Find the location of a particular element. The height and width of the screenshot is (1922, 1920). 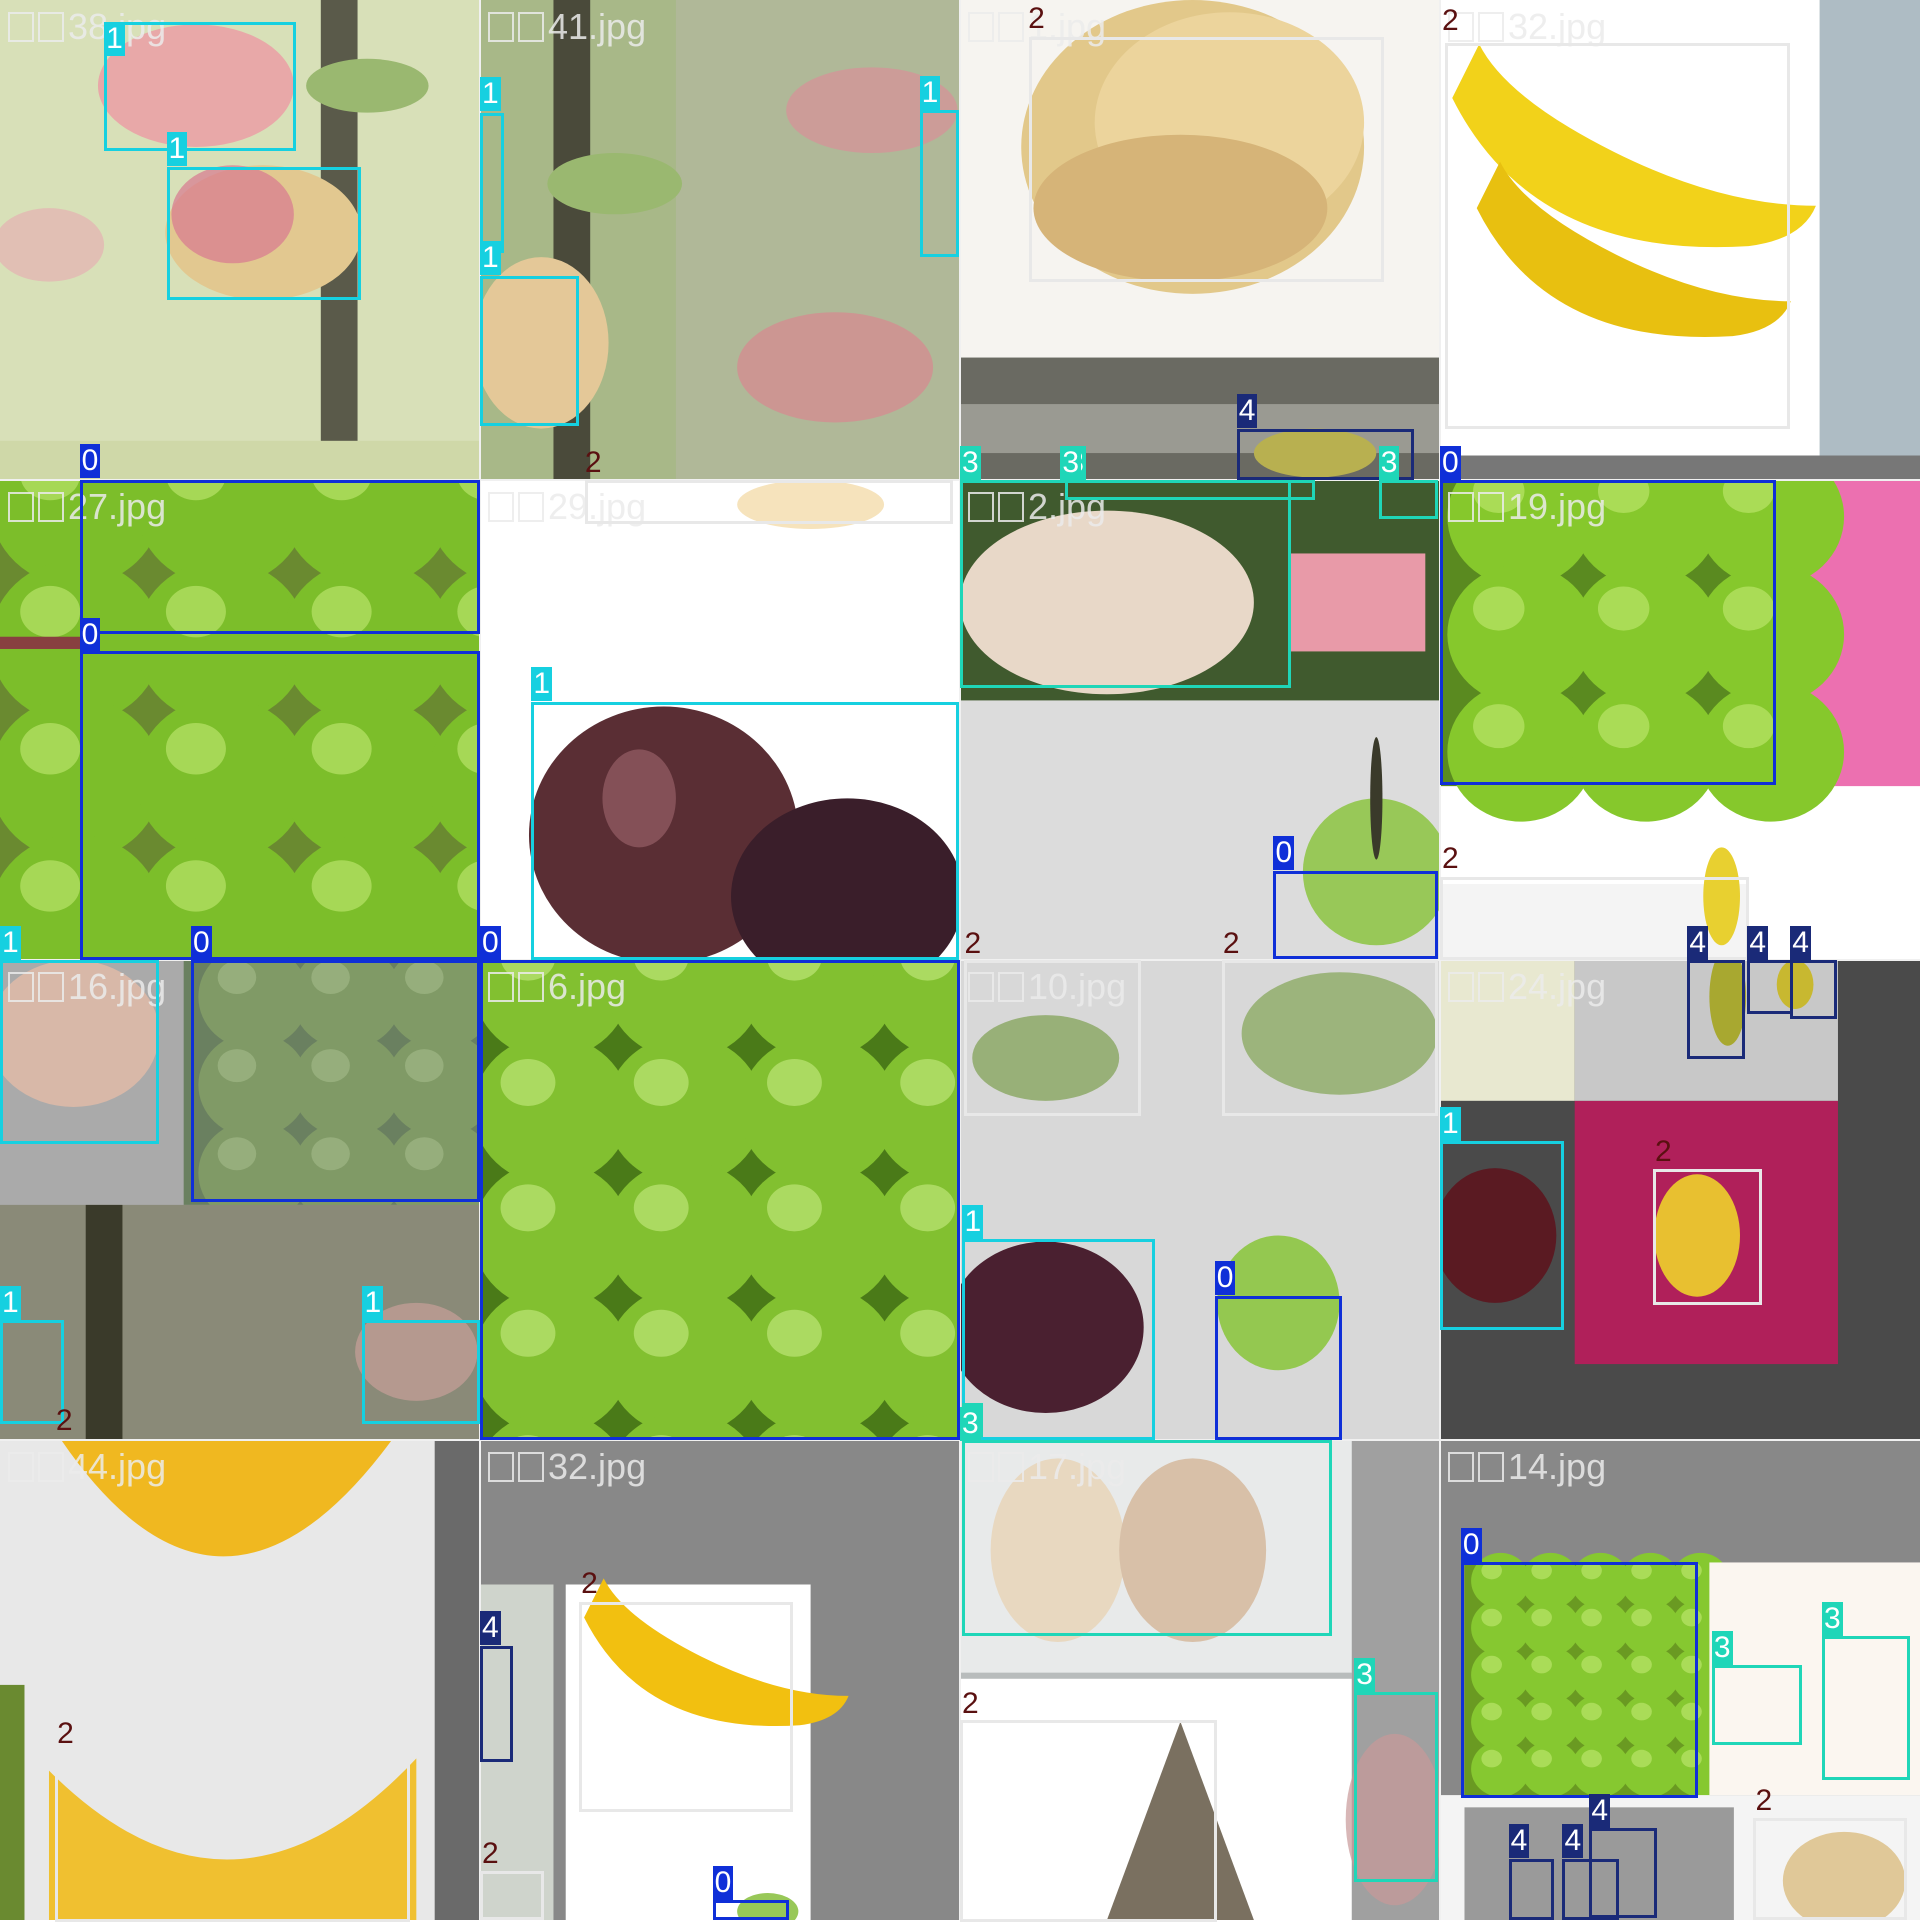

tile-filename: 24.jpg is located at coordinates (1527, 987).